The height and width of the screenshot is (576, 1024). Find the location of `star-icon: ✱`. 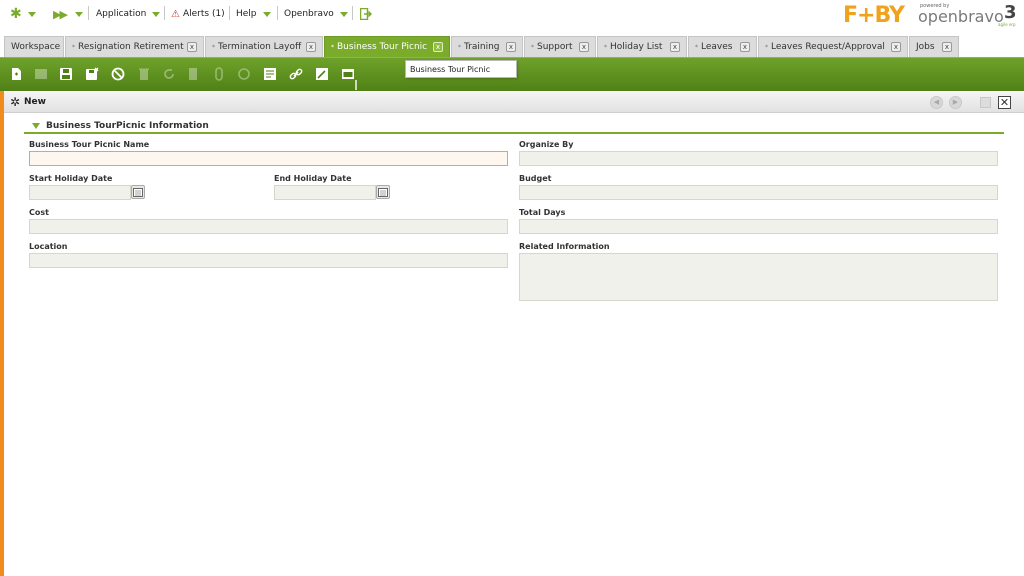

star-icon: ✱ is located at coordinates (16, 14).